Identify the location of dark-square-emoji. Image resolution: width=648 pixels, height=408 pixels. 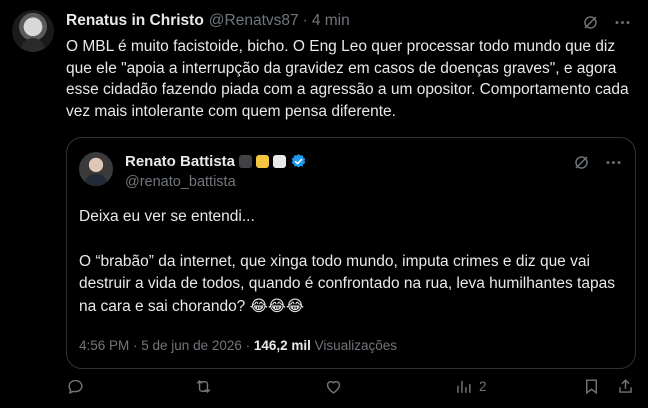
(246, 161).